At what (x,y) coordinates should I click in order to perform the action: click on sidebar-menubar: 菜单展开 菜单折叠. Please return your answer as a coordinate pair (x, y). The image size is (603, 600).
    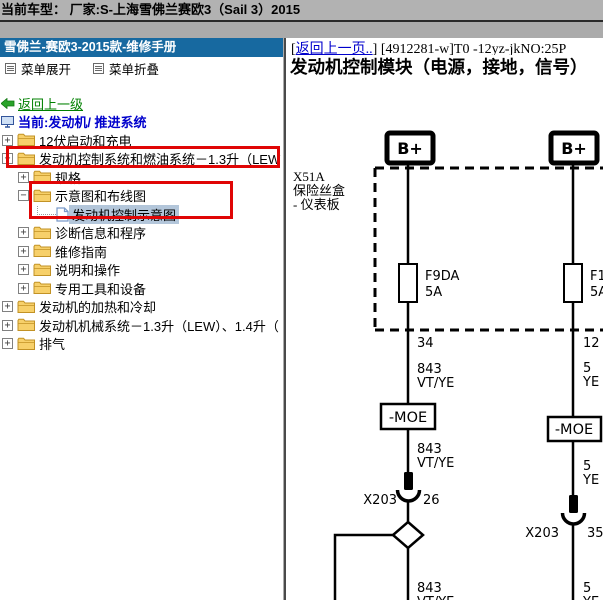
    Looking at the image, I should click on (141, 68).